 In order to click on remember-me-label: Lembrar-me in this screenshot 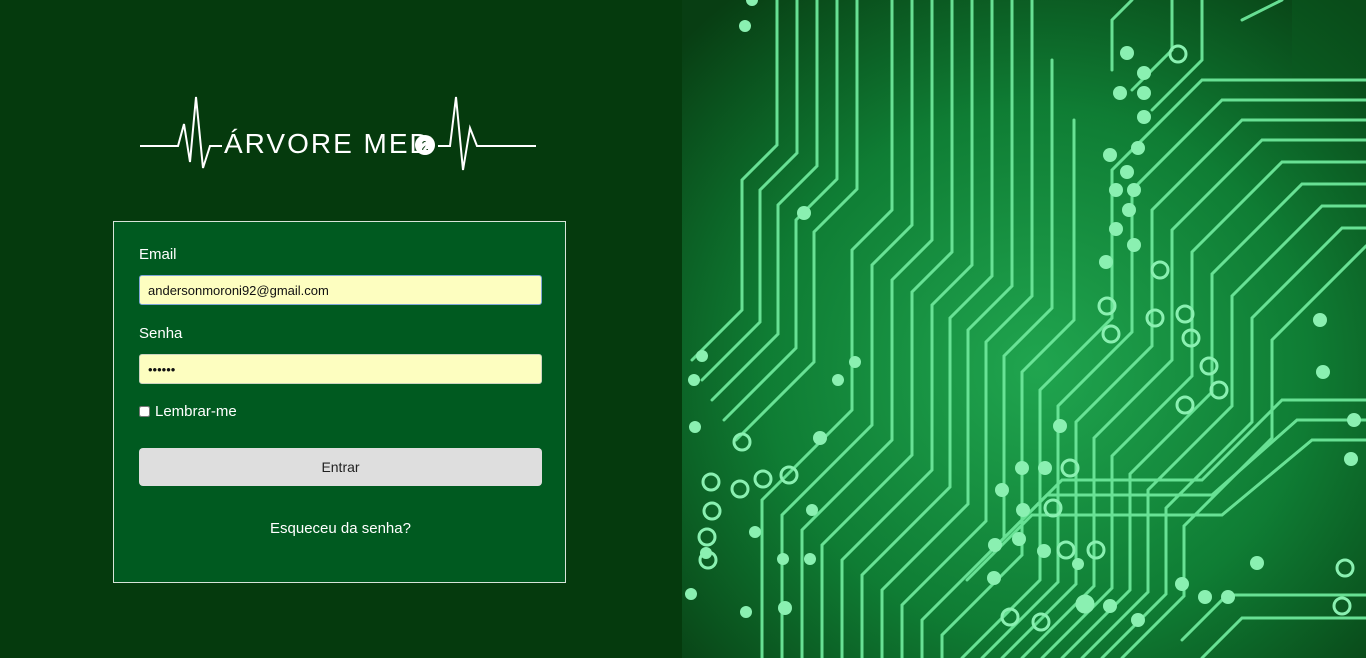, I will do `click(196, 411)`.